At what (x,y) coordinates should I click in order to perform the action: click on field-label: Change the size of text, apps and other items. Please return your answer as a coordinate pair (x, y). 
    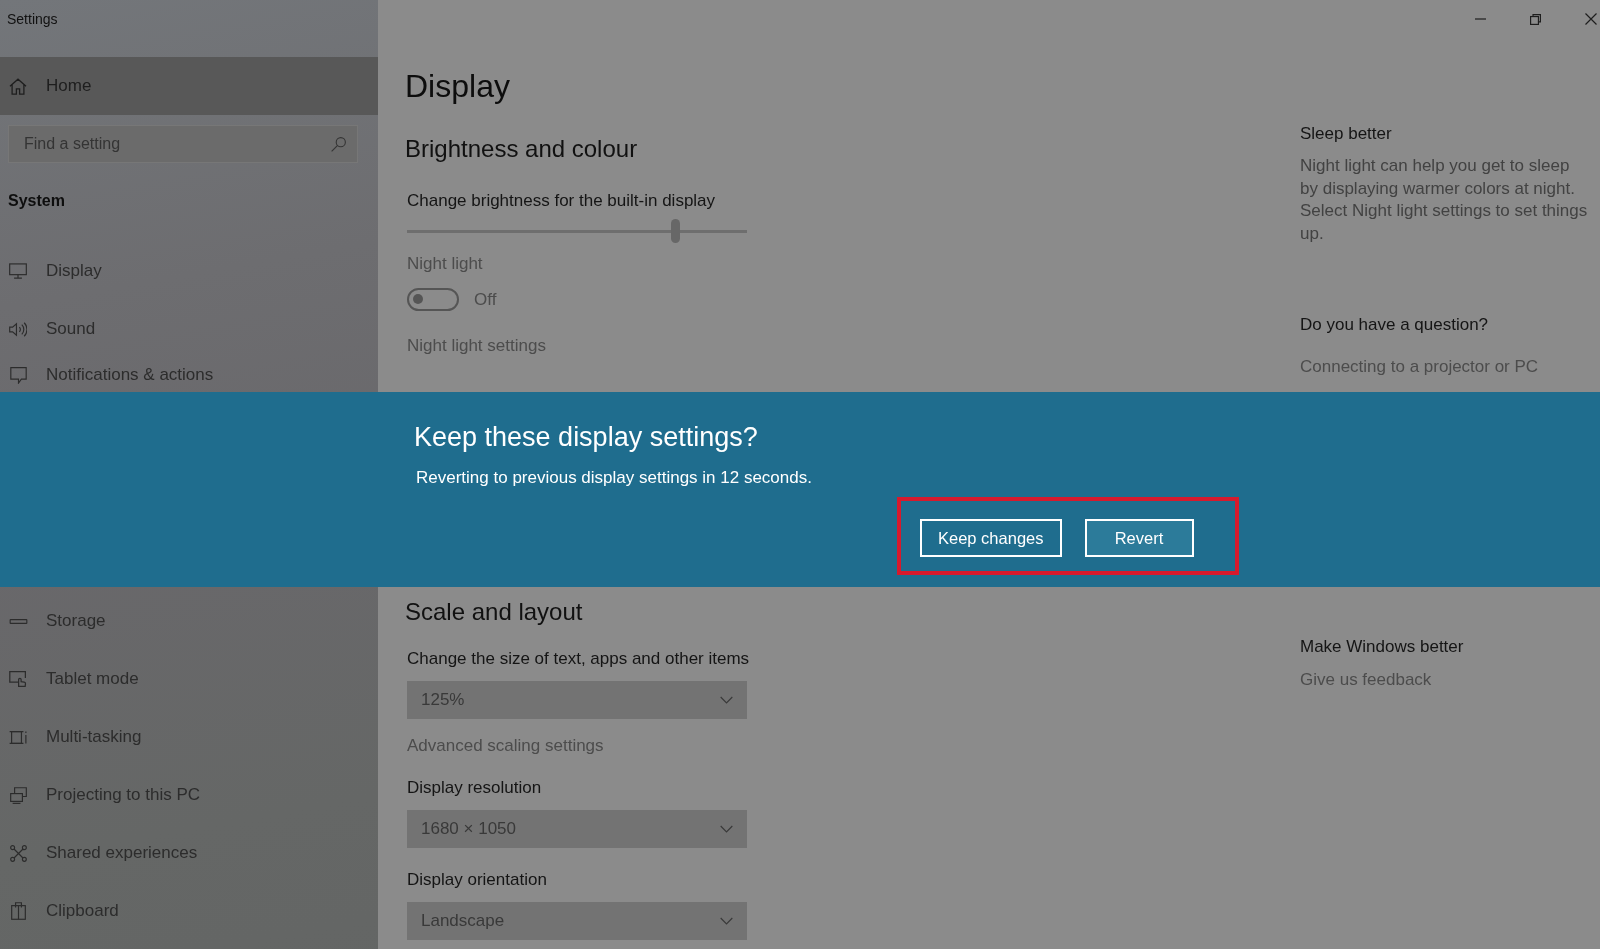
    Looking at the image, I should click on (578, 659).